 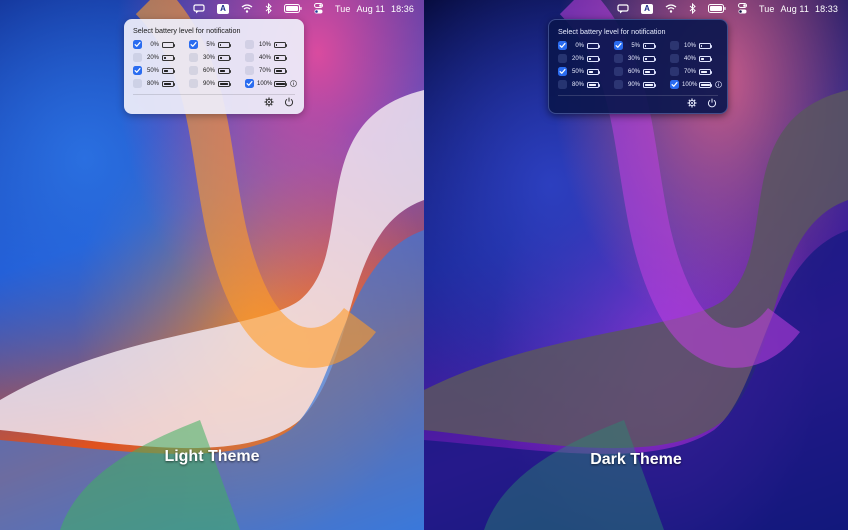 What do you see at coordinates (798, 9) in the screenshot?
I see `menu-clock: Tue Aug 11 18:33` at bounding box center [798, 9].